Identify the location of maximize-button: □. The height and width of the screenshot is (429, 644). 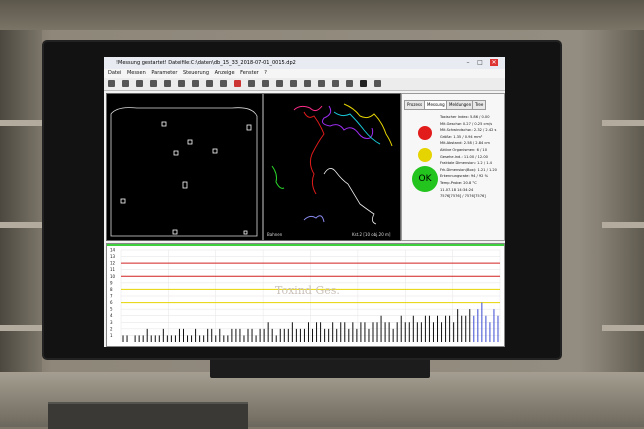
(480, 62).